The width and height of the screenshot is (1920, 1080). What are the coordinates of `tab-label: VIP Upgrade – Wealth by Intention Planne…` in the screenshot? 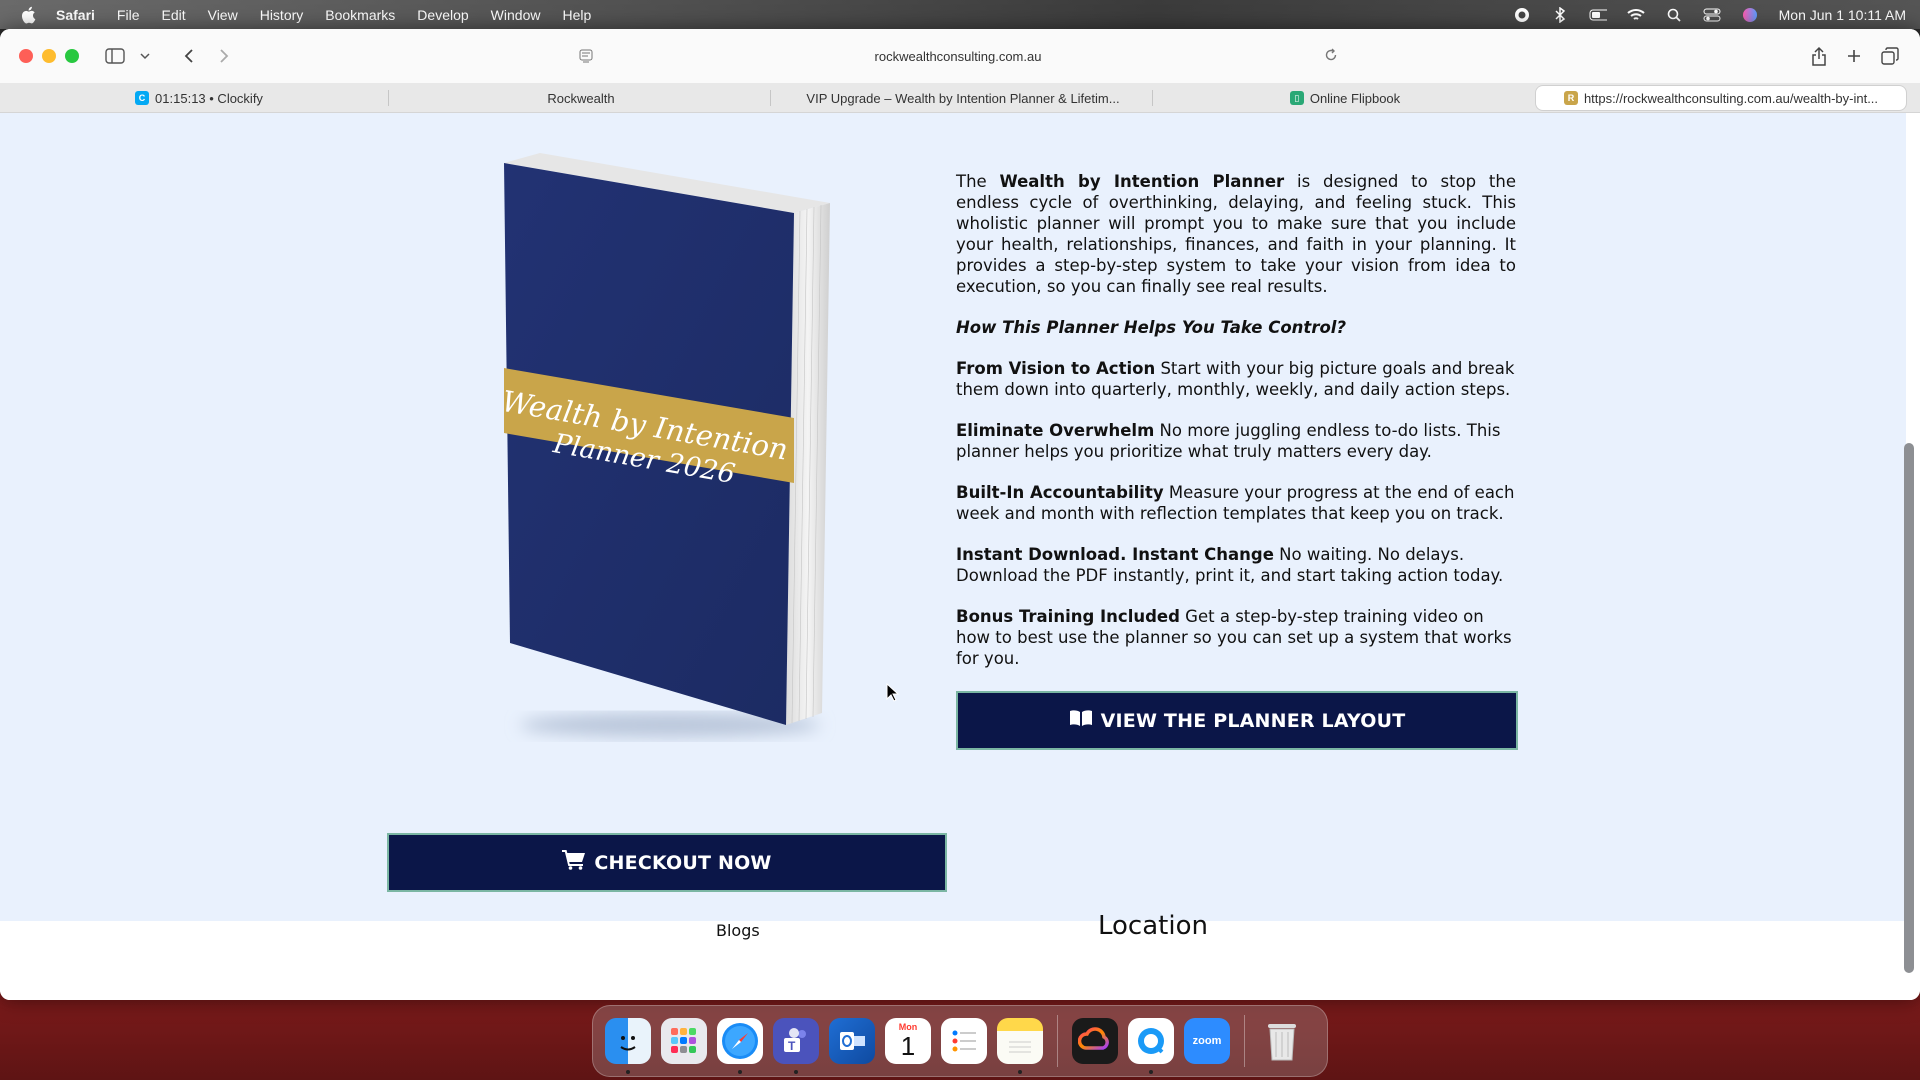 It's located at (963, 98).